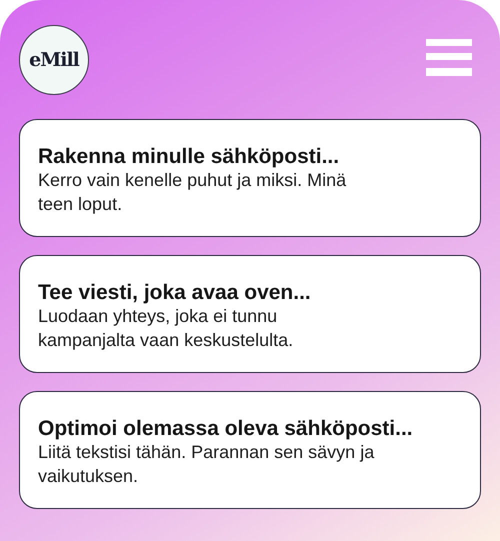 The width and height of the screenshot is (500, 541). What do you see at coordinates (193, 192) in the screenshot?
I see `card-description: Kerro vain kenelle puhut ja miksi. Minä teen loput.` at bounding box center [193, 192].